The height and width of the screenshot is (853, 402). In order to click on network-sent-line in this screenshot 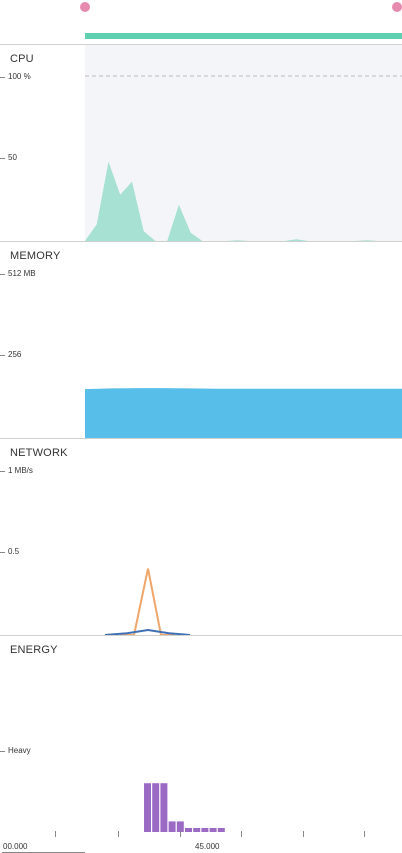, I will do `click(147, 602)`.